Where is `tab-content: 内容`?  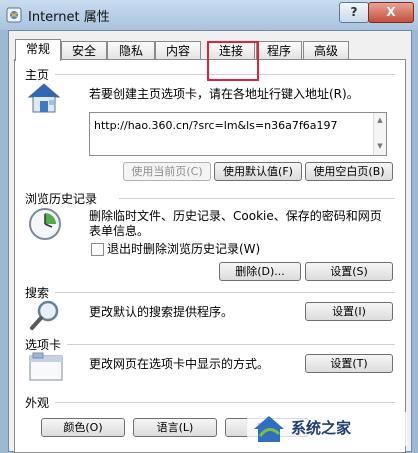
tab-content: 内容 is located at coordinates (178, 50).